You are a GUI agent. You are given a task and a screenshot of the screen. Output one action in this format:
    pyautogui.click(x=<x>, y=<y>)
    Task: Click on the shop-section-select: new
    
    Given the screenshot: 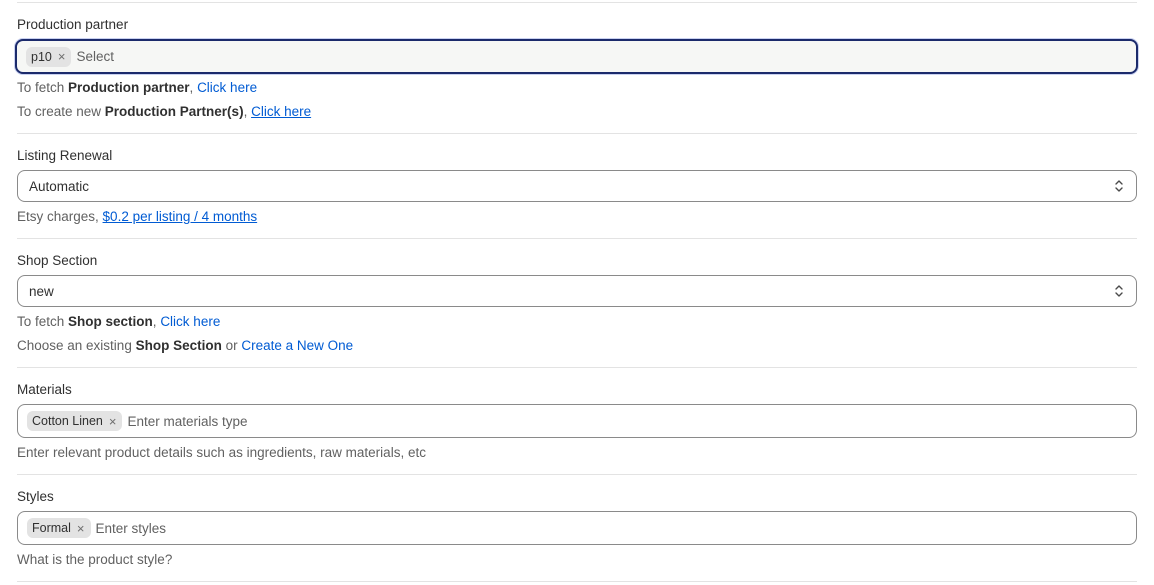 What is the action you would take?
    pyautogui.click(x=577, y=291)
    